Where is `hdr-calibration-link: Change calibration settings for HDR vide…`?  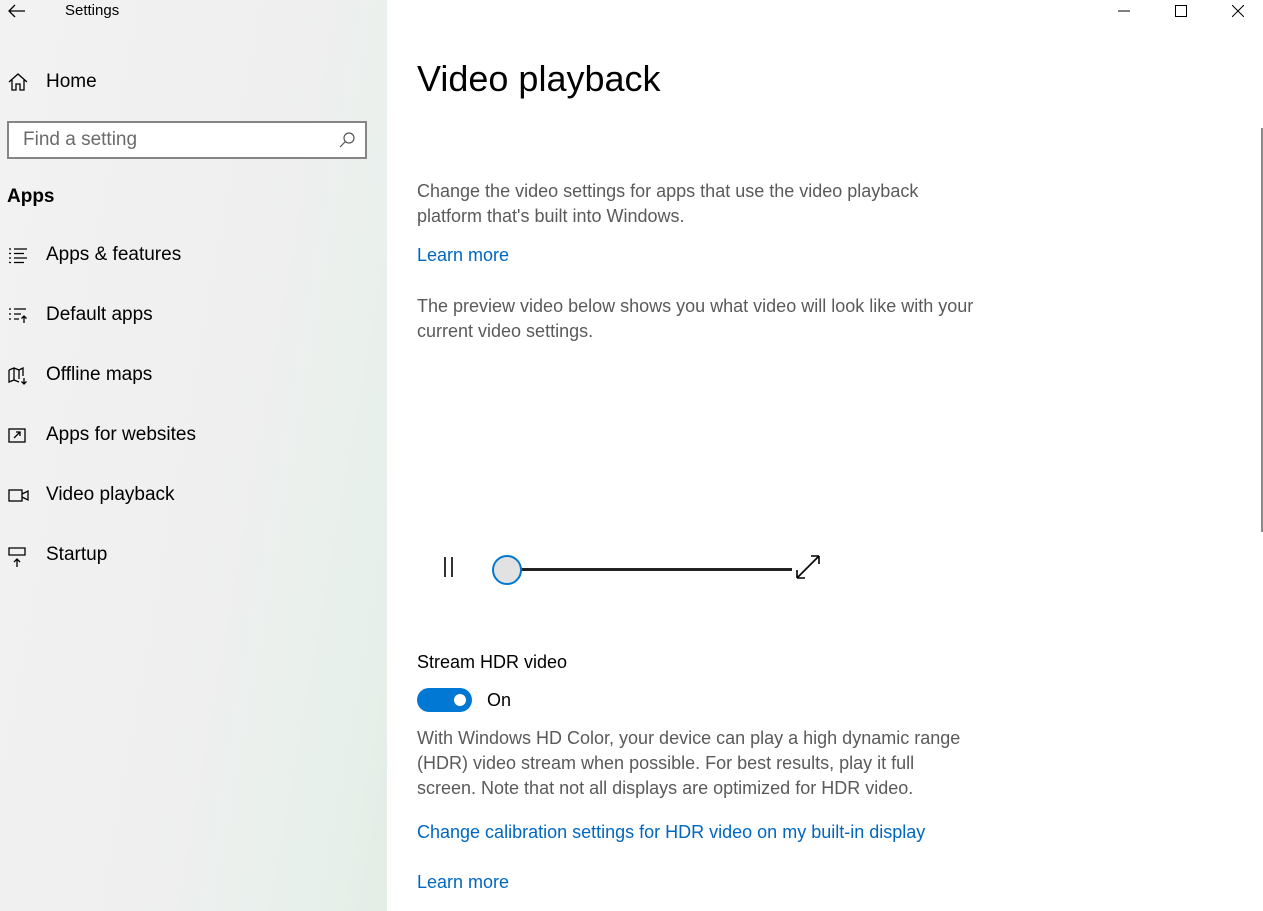
hdr-calibration-link: Change calibration settings for HDR vide… is located at coordinates (671, 832).